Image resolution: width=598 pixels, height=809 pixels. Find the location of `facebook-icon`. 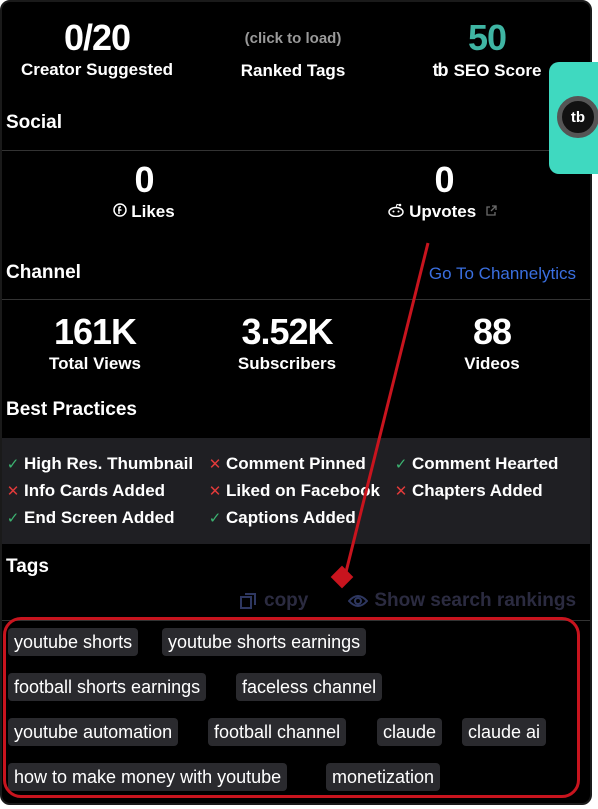

facebook-icon is located at coordinates (120, 210).